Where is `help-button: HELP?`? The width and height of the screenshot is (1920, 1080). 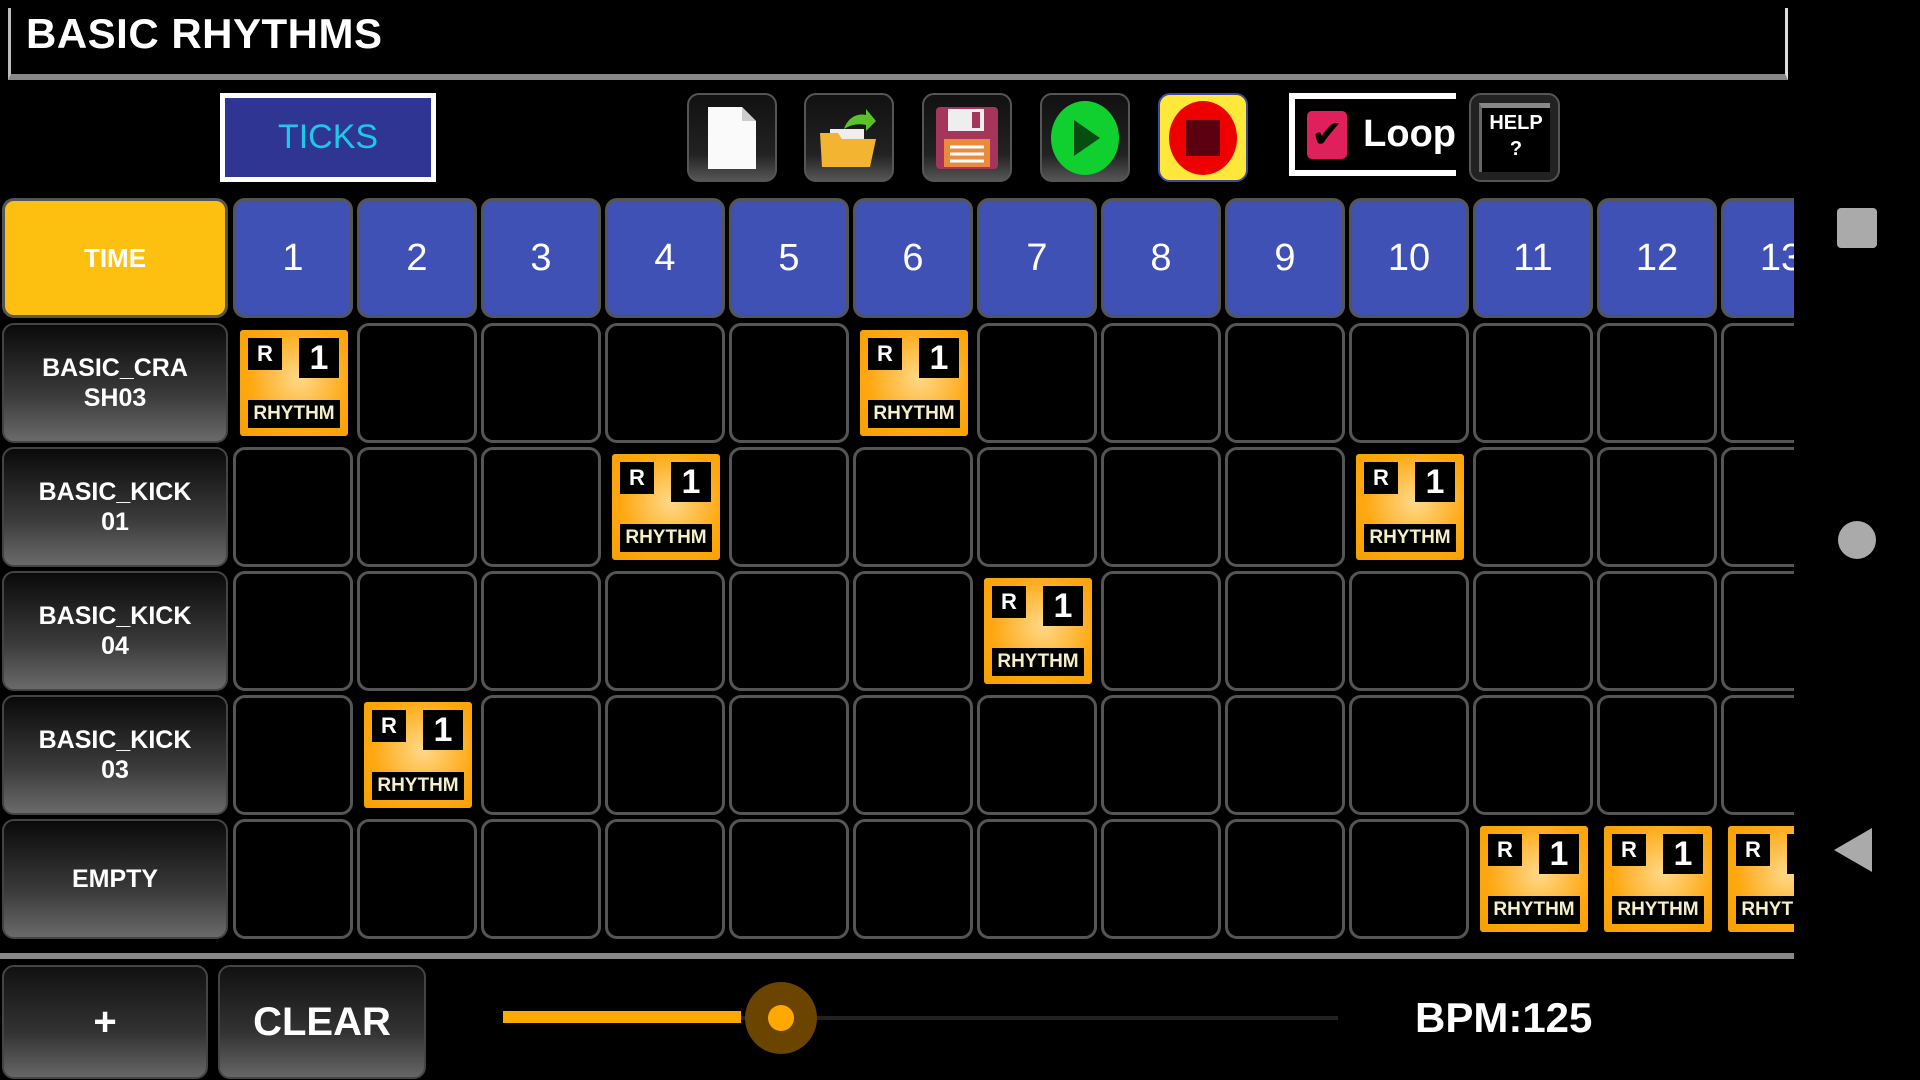 help-button: HELP? is located at coordinates (1514, 137).